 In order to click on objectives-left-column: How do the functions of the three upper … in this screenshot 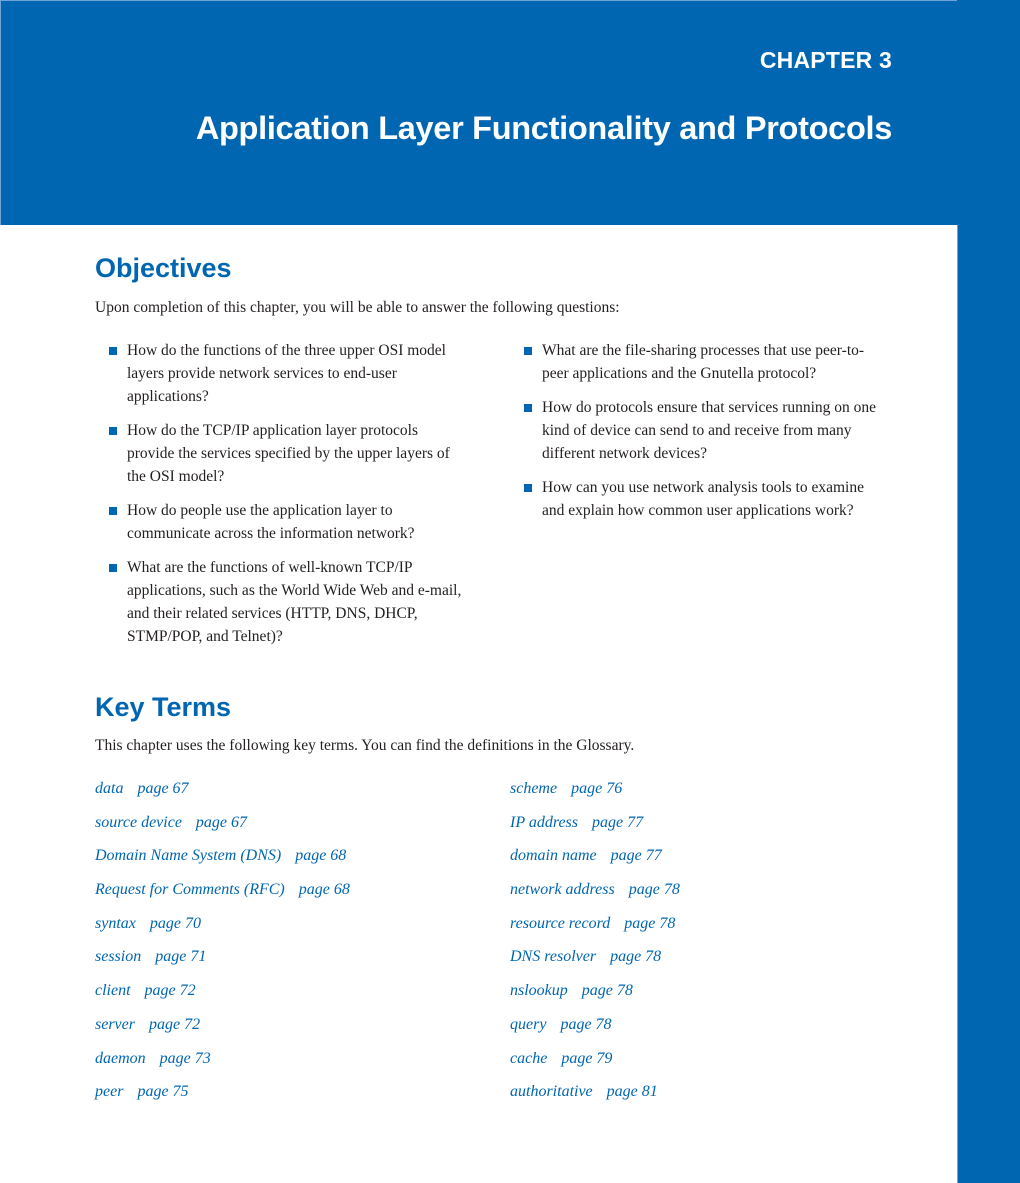, I will do `click(289, 499)`.